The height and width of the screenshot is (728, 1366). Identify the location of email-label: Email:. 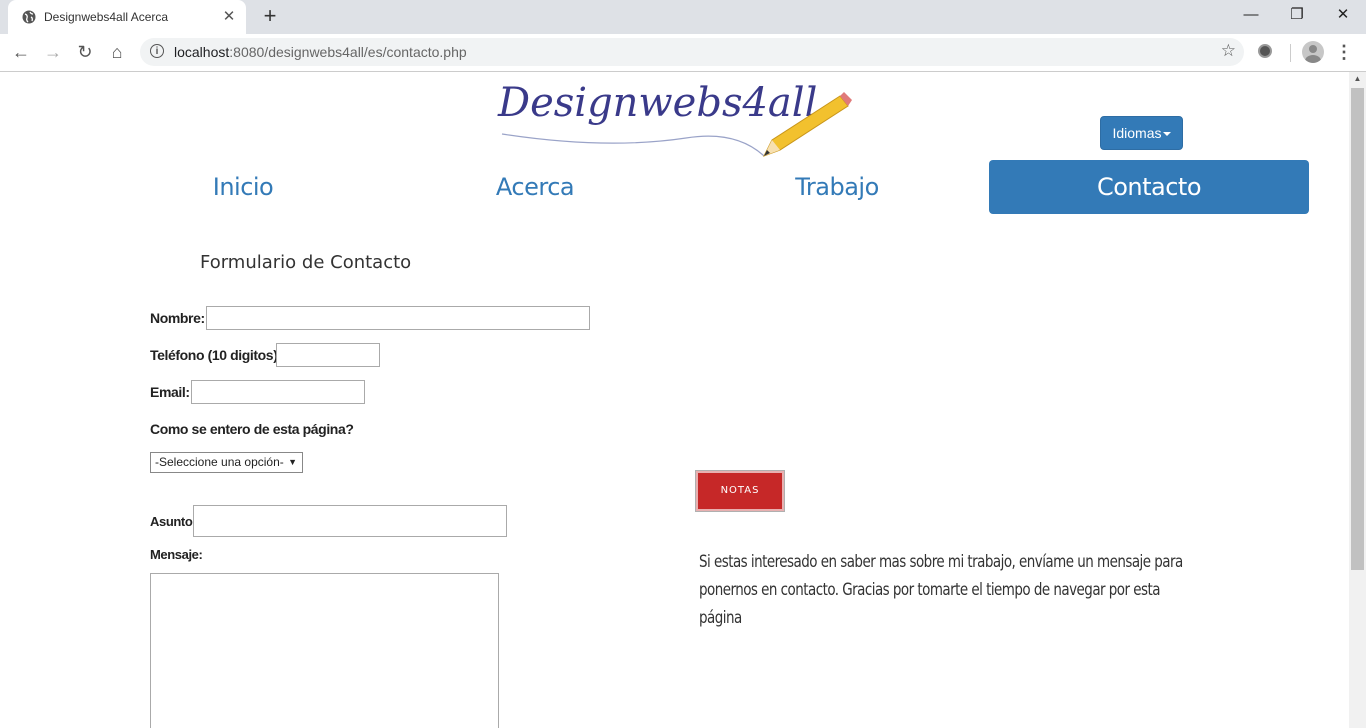
(170, 392).